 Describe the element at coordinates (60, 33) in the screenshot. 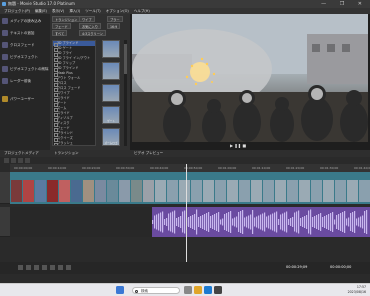

I see `tab-all: すべて` at that location.